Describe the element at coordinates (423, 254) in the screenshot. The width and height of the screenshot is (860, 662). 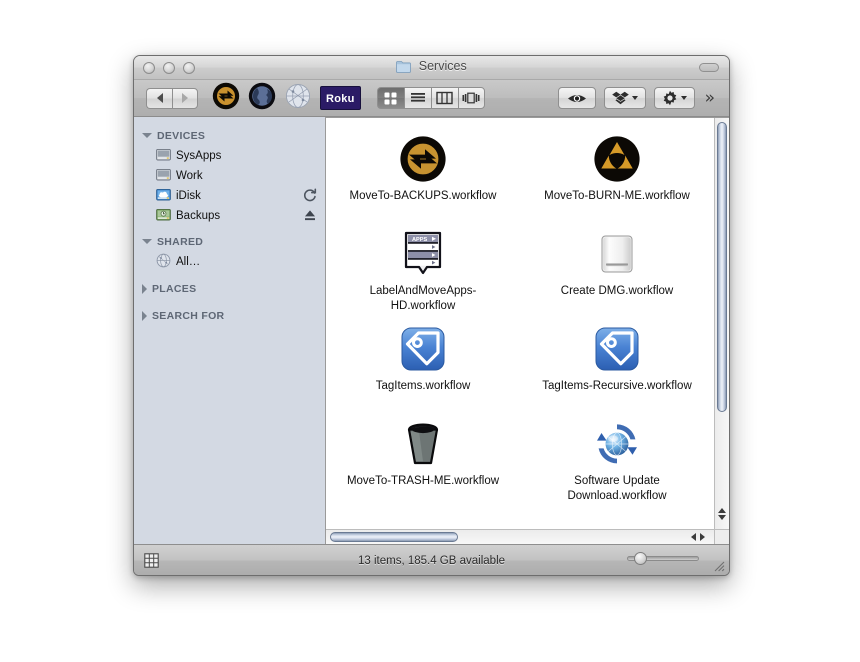
I see `apps-menu-list-icon: APPS` at that location.